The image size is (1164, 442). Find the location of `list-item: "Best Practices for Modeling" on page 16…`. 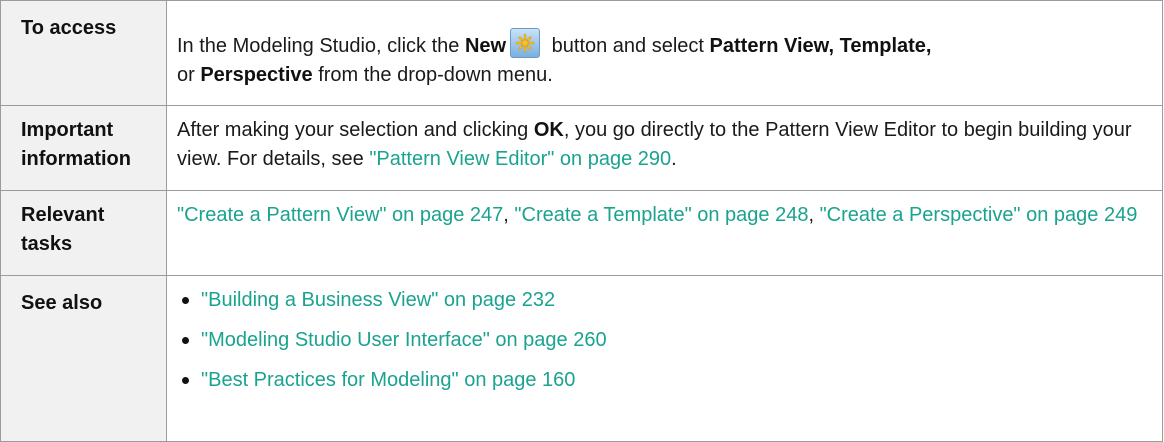

list-item: "Best Practices for Modeling" on page 16… is located at coordinates (662, 386).